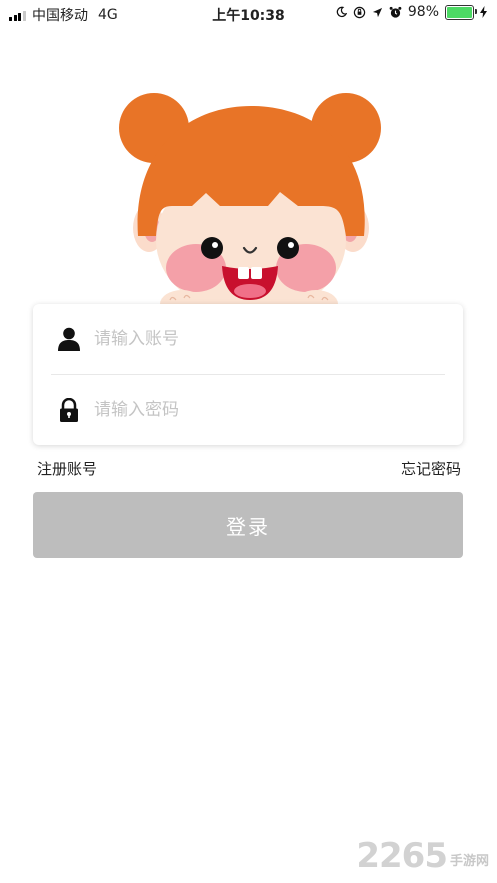 Image resolution: width=497 pixels, height=883 pixels. I want to click on password-field-row, so click(248, 410).